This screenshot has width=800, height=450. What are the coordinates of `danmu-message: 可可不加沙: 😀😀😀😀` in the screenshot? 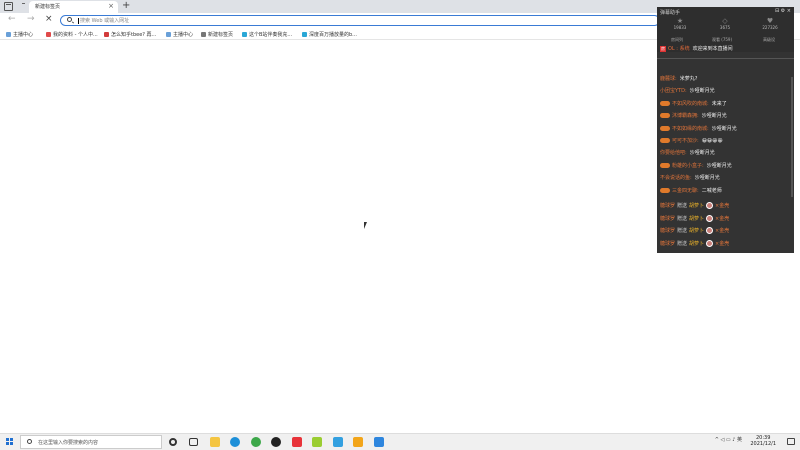 It's located at (691, 142).